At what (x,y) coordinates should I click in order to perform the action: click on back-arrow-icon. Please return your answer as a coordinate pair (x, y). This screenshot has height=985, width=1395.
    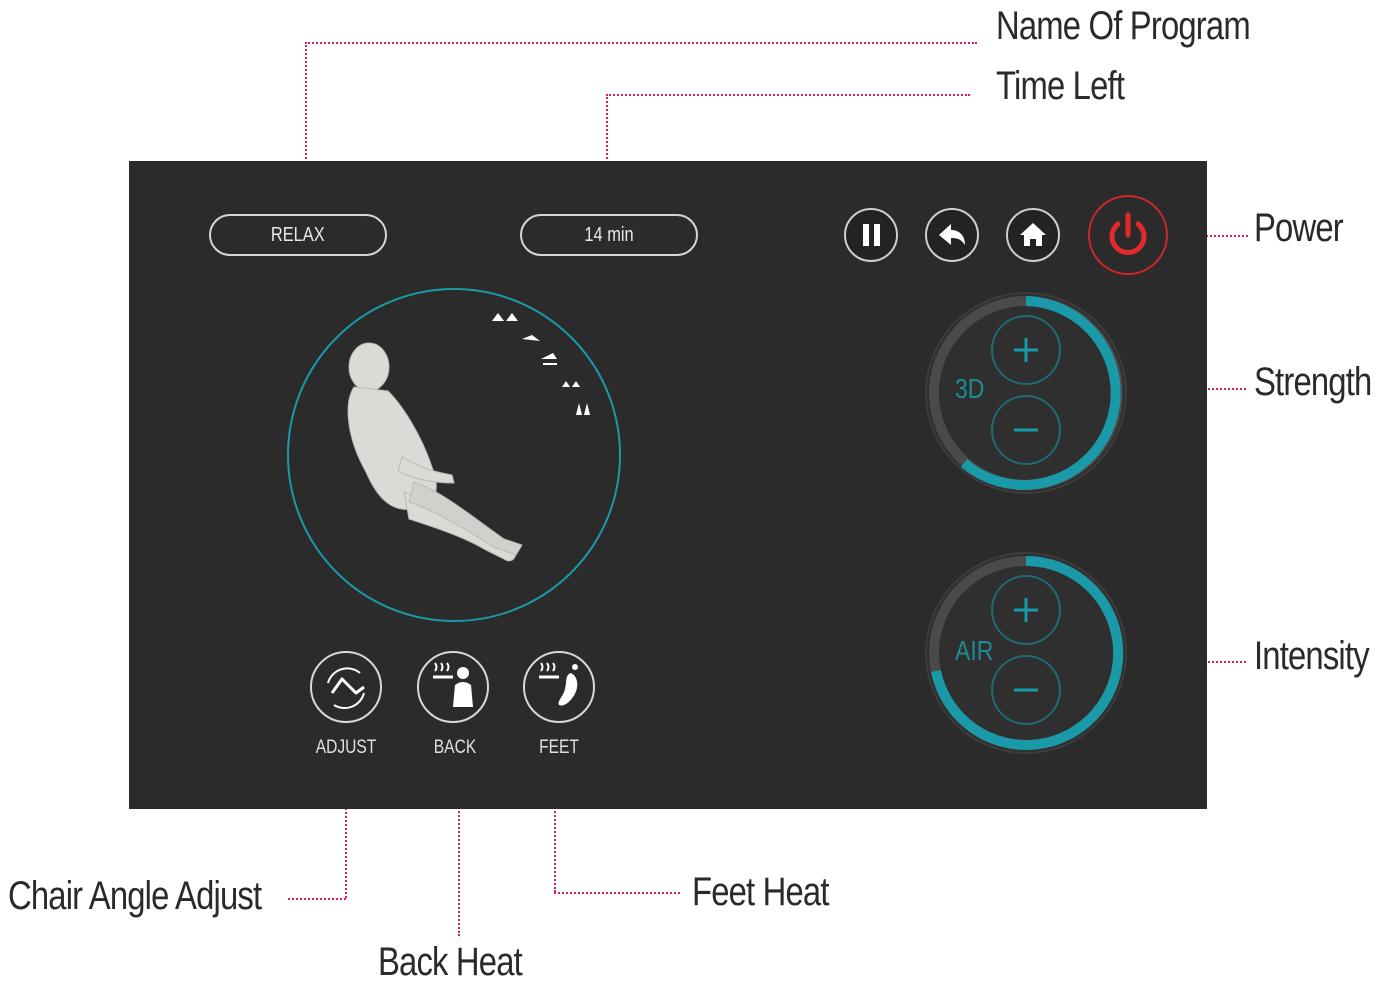
    Looking at the image, I should click on (952, 234).